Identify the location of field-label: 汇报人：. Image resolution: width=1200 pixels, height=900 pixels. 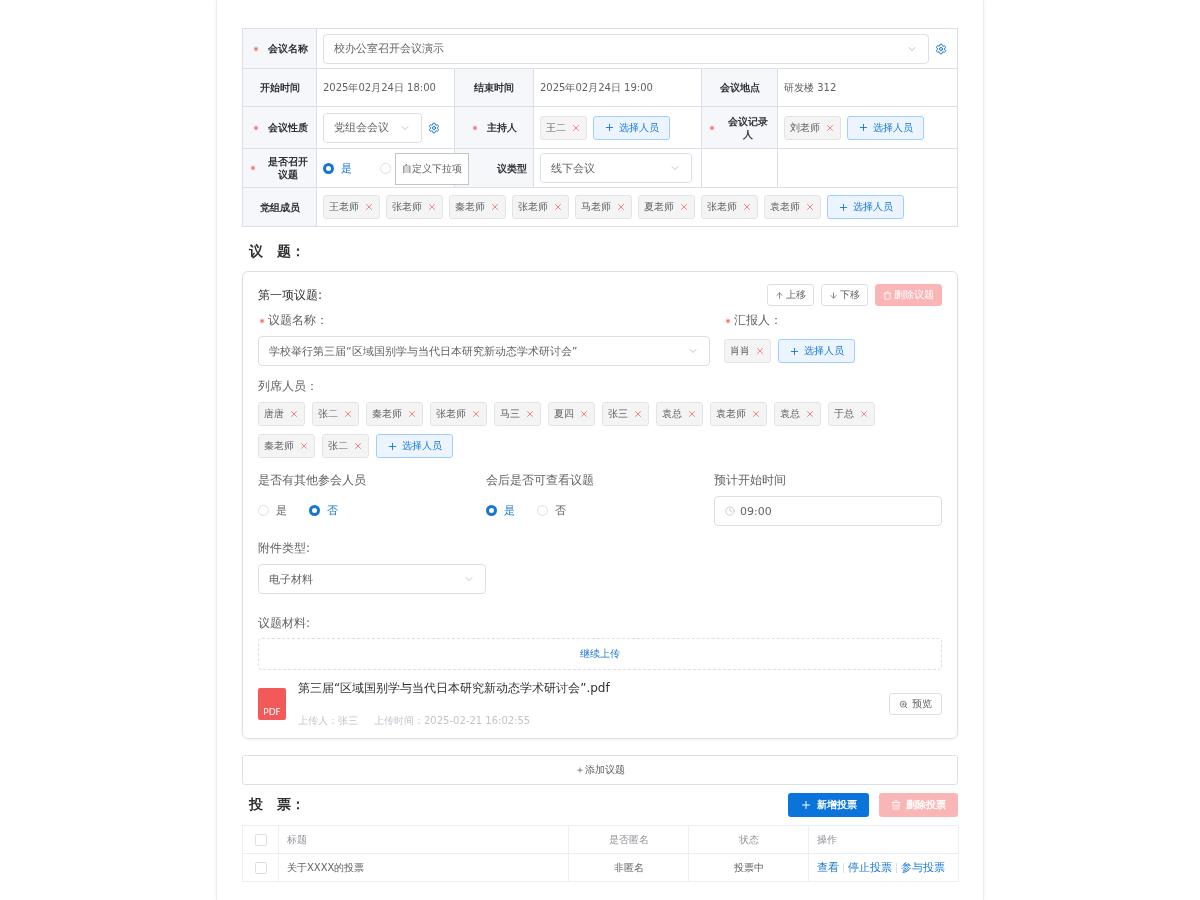
(758, 320).